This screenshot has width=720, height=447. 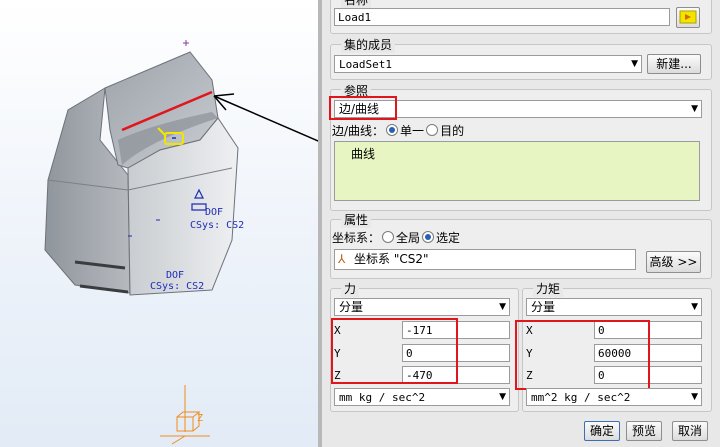 I want to click on selection-label: 边/曲线：, so click(x=358, y=131).